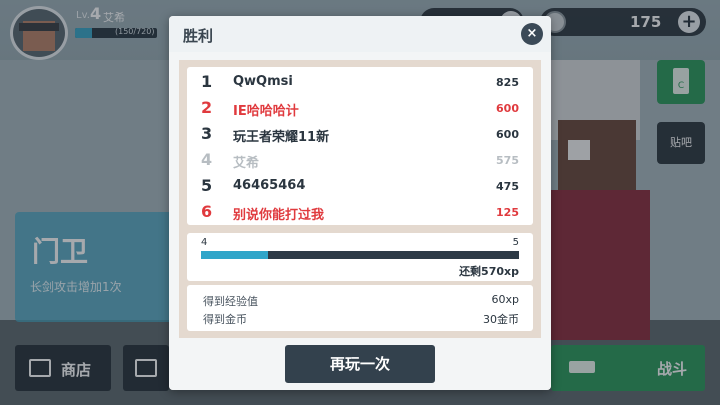 The height and width of the screenshot is (405, 720). I want to click on rewards-box: 得到经验值 60xp 得到金币 30金币, so click(360, 308).